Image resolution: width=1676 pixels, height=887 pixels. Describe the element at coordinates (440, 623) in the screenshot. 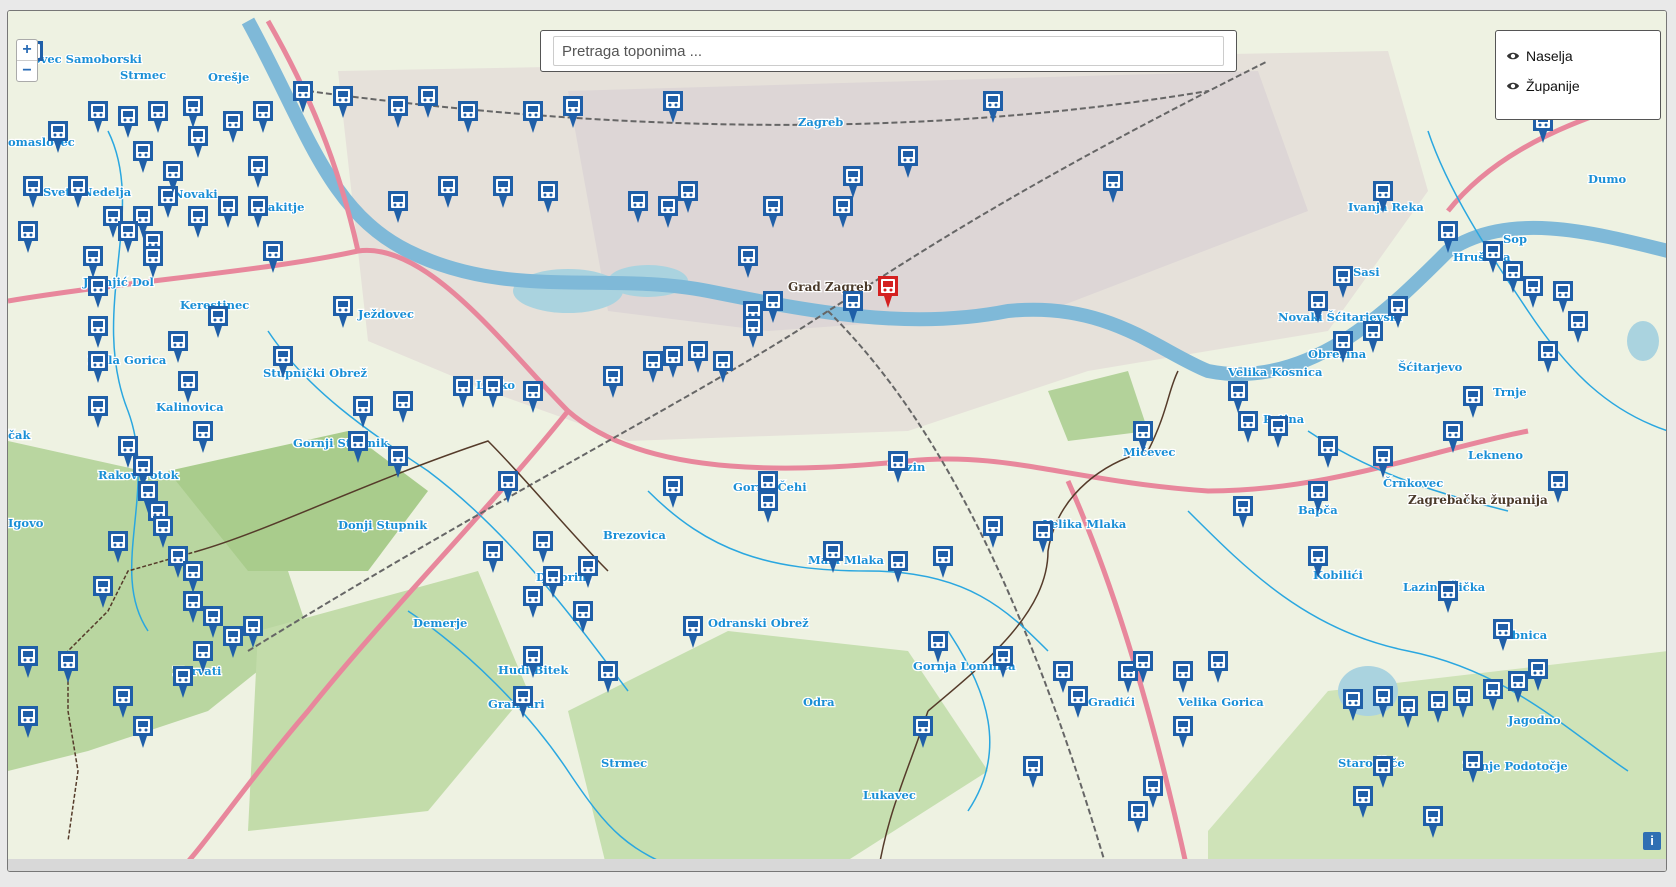

I see `place-label: Demerje` at that location.